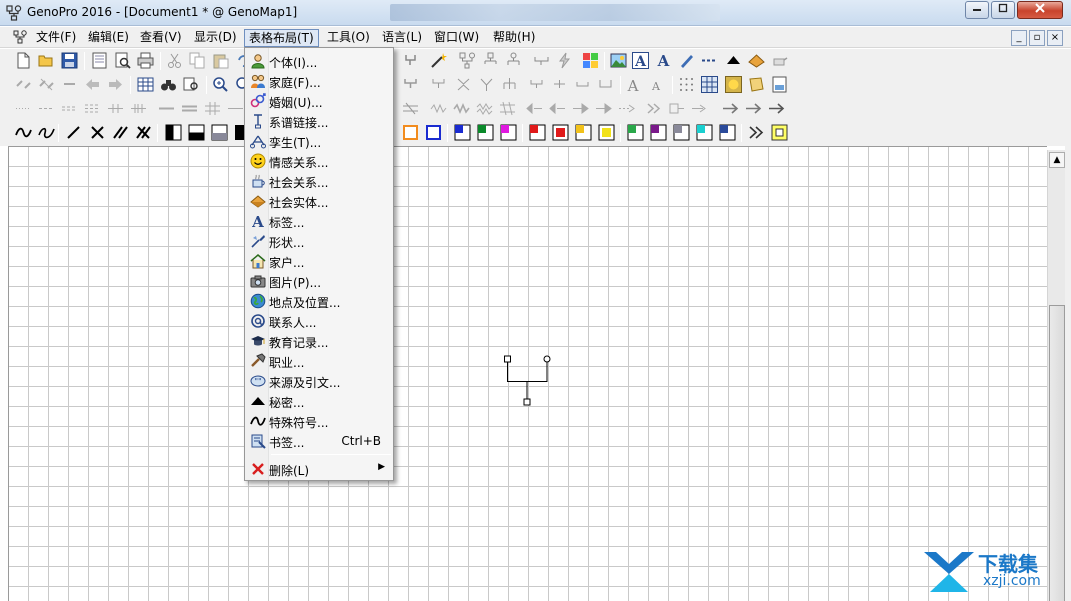  I want to click on page-setup-icon, so click(99, 60).